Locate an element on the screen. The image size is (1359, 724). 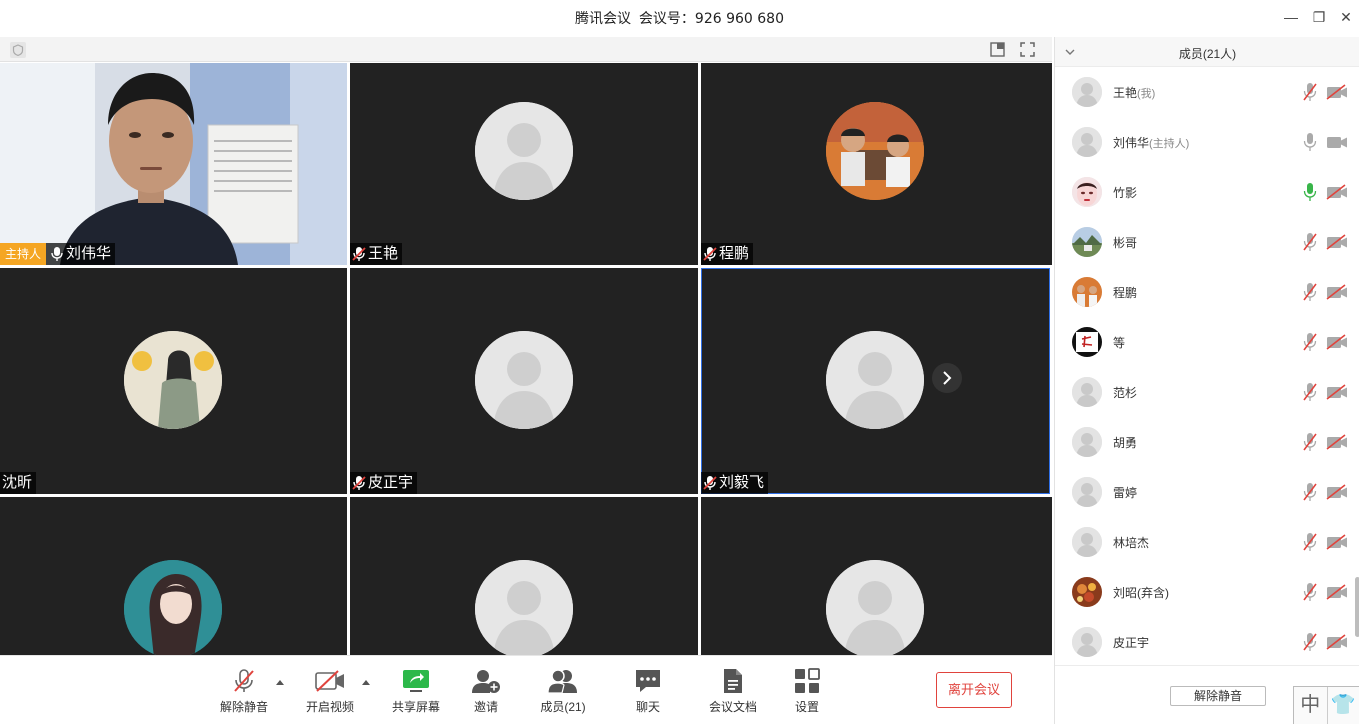
video-tile-host: 主持人 刘伟华 is located at coordinates (173, 164).